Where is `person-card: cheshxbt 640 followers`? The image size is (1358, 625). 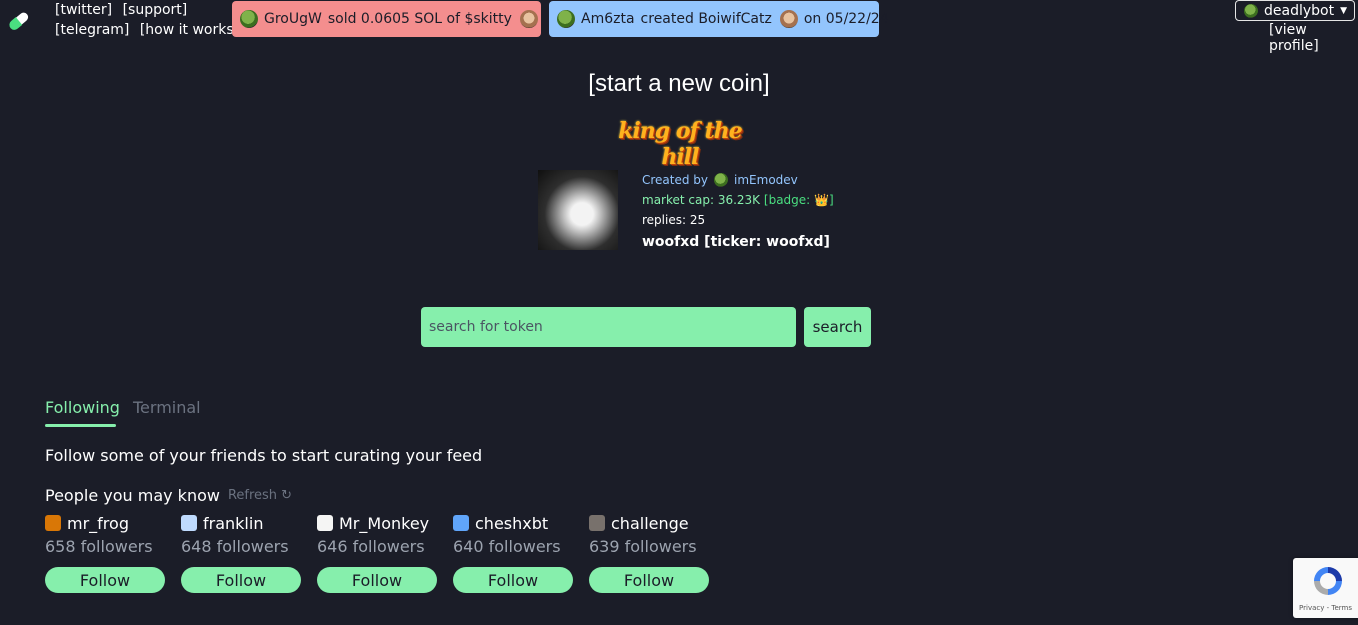
person-card: cheshxbt 640 followers is located at coordinates (513, 534).